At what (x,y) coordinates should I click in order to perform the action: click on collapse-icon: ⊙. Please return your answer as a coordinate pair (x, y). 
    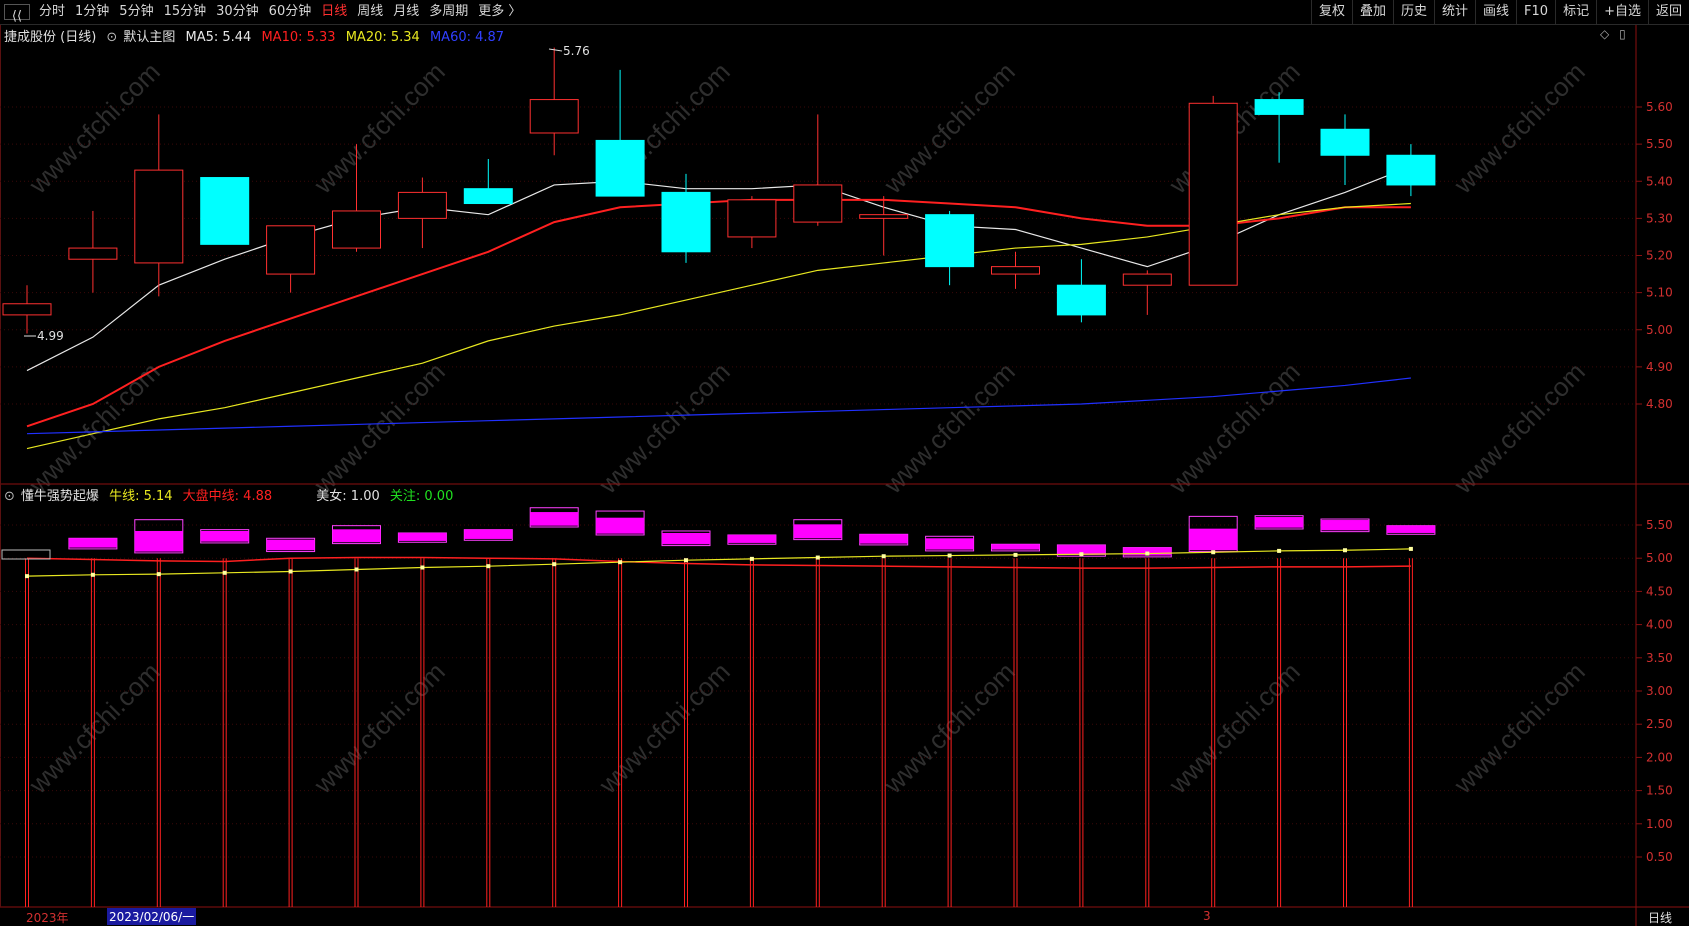
    Looking at the image, I should click on (9, 496).